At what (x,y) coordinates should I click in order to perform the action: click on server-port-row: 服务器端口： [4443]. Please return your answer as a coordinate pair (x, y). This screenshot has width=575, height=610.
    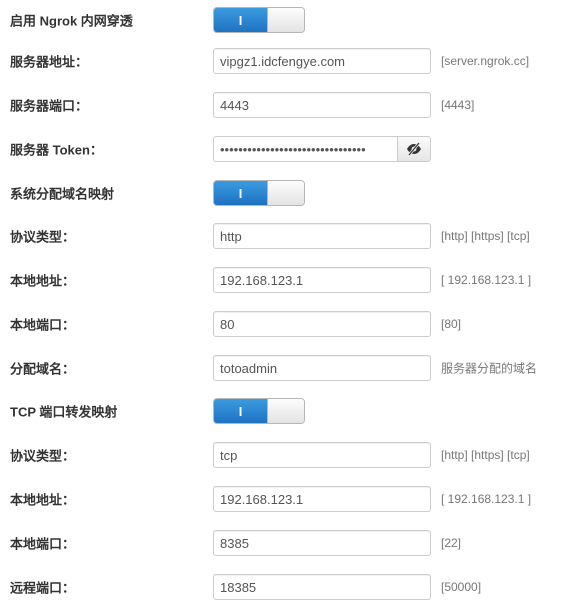
    Looking at the image, I should click on (287, 105).